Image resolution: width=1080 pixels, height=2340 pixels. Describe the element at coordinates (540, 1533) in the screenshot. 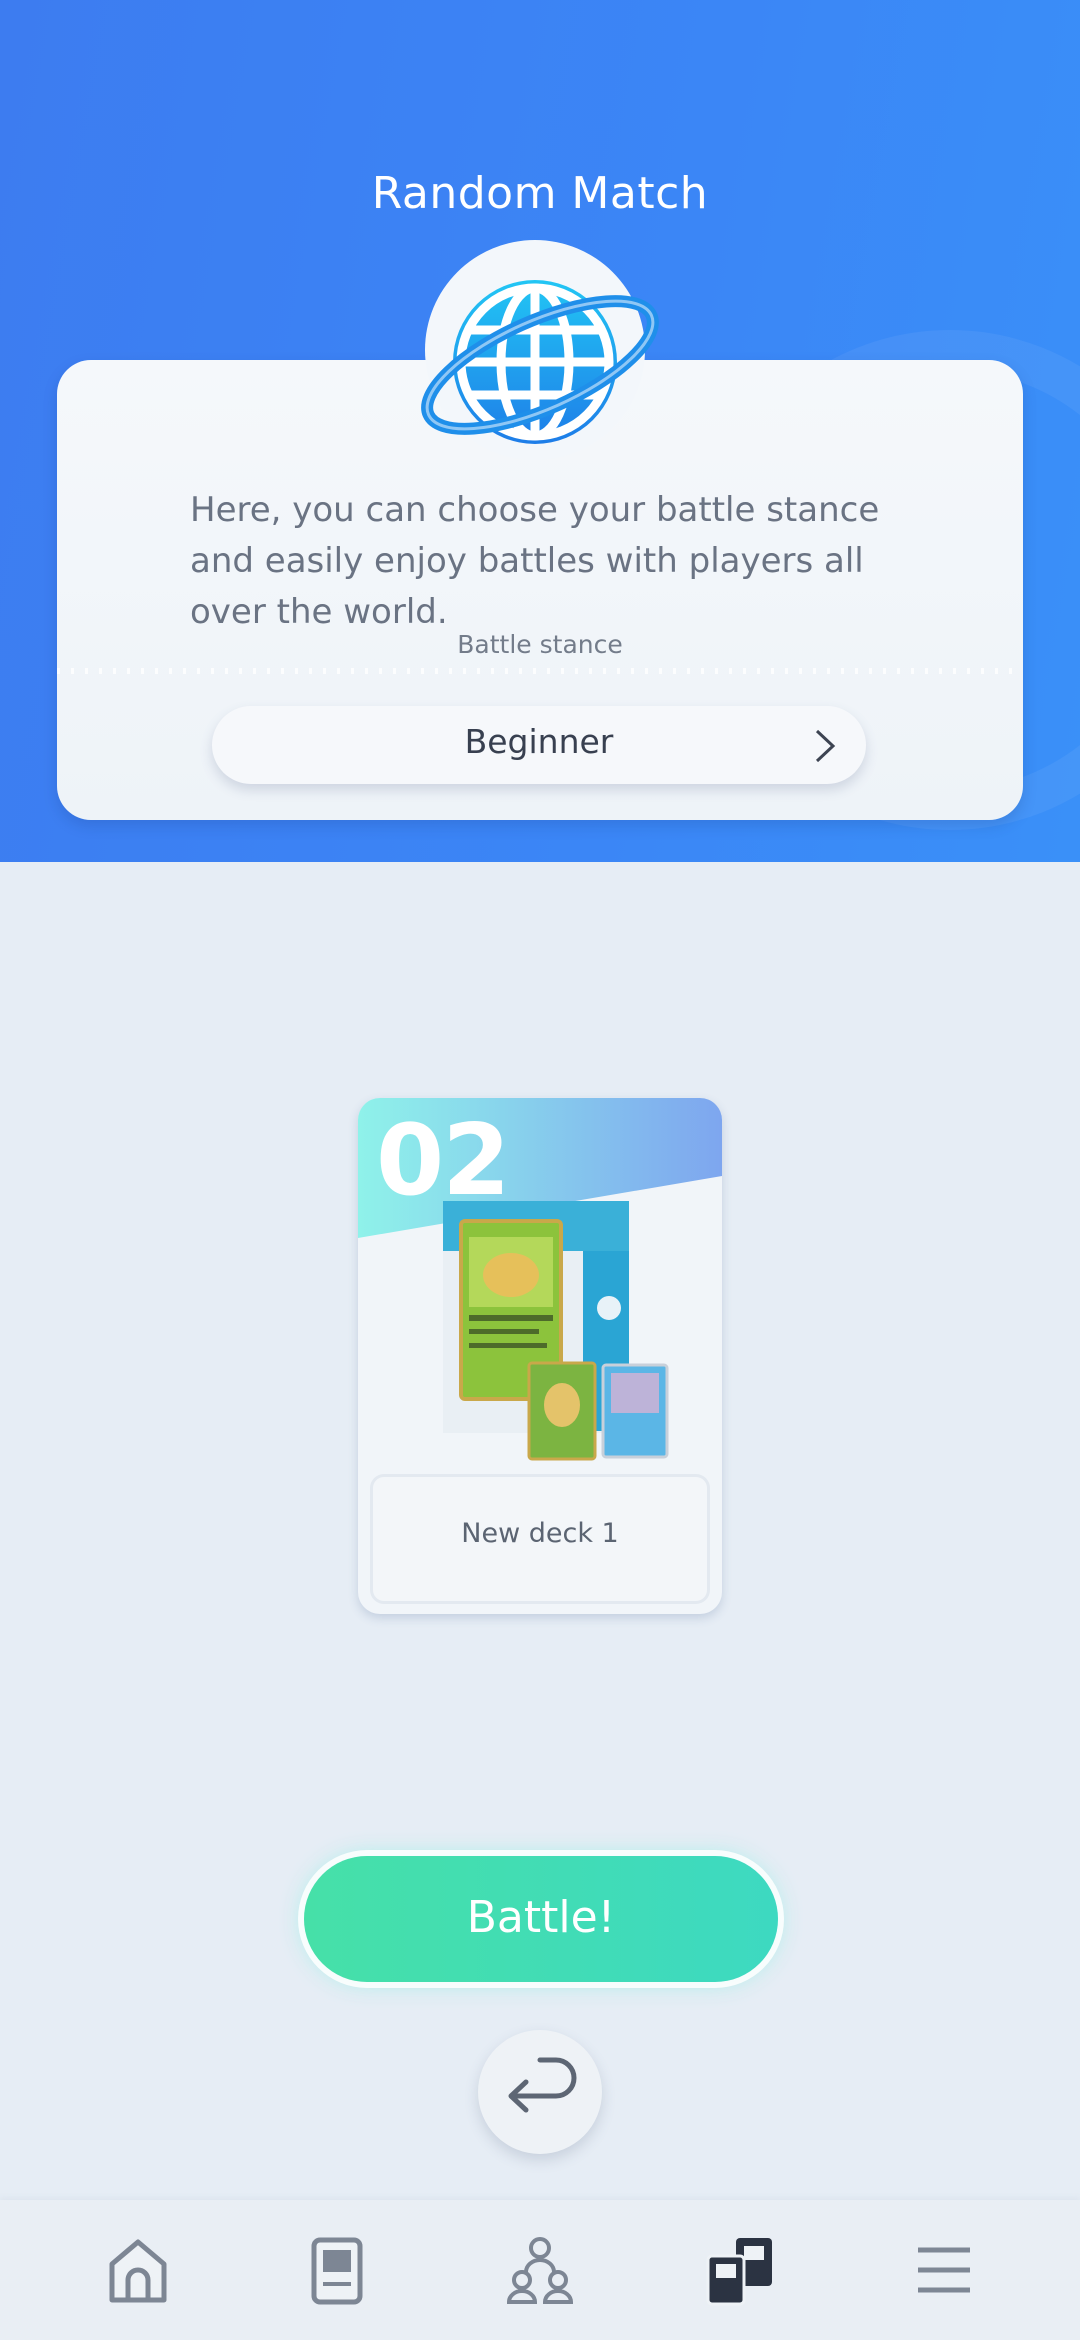

I see `deck-name: New deck 1` at that location.